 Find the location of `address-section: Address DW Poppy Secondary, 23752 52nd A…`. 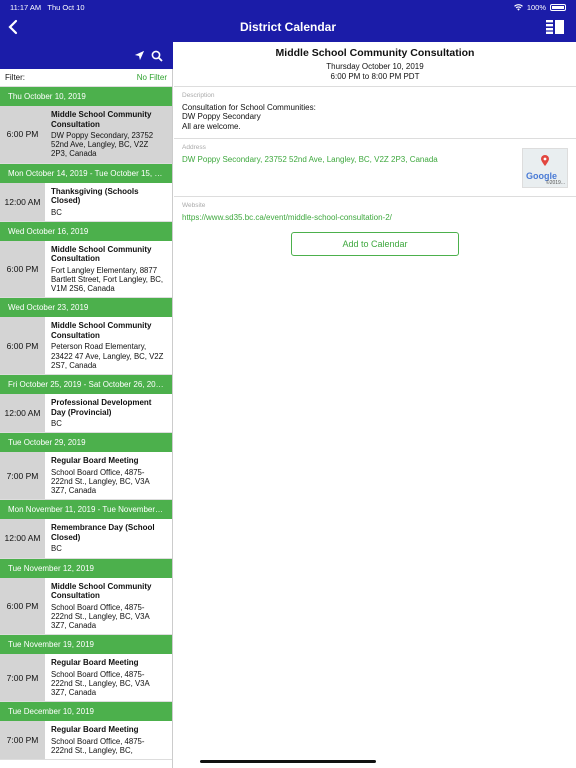

address-section: Address DW Poppy Secondary, 23752 52nd A… is located at coordinates (375, 167).